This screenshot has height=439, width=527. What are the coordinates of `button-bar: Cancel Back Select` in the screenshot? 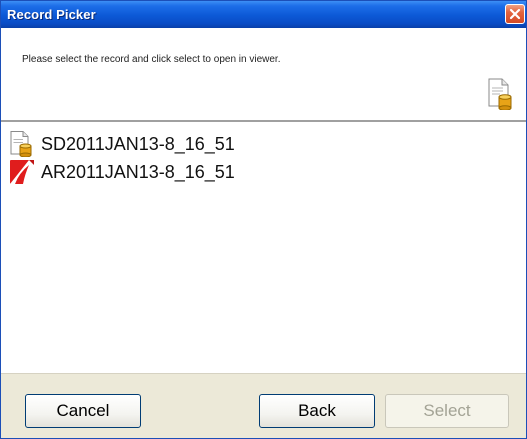 It's located at (263, 405).